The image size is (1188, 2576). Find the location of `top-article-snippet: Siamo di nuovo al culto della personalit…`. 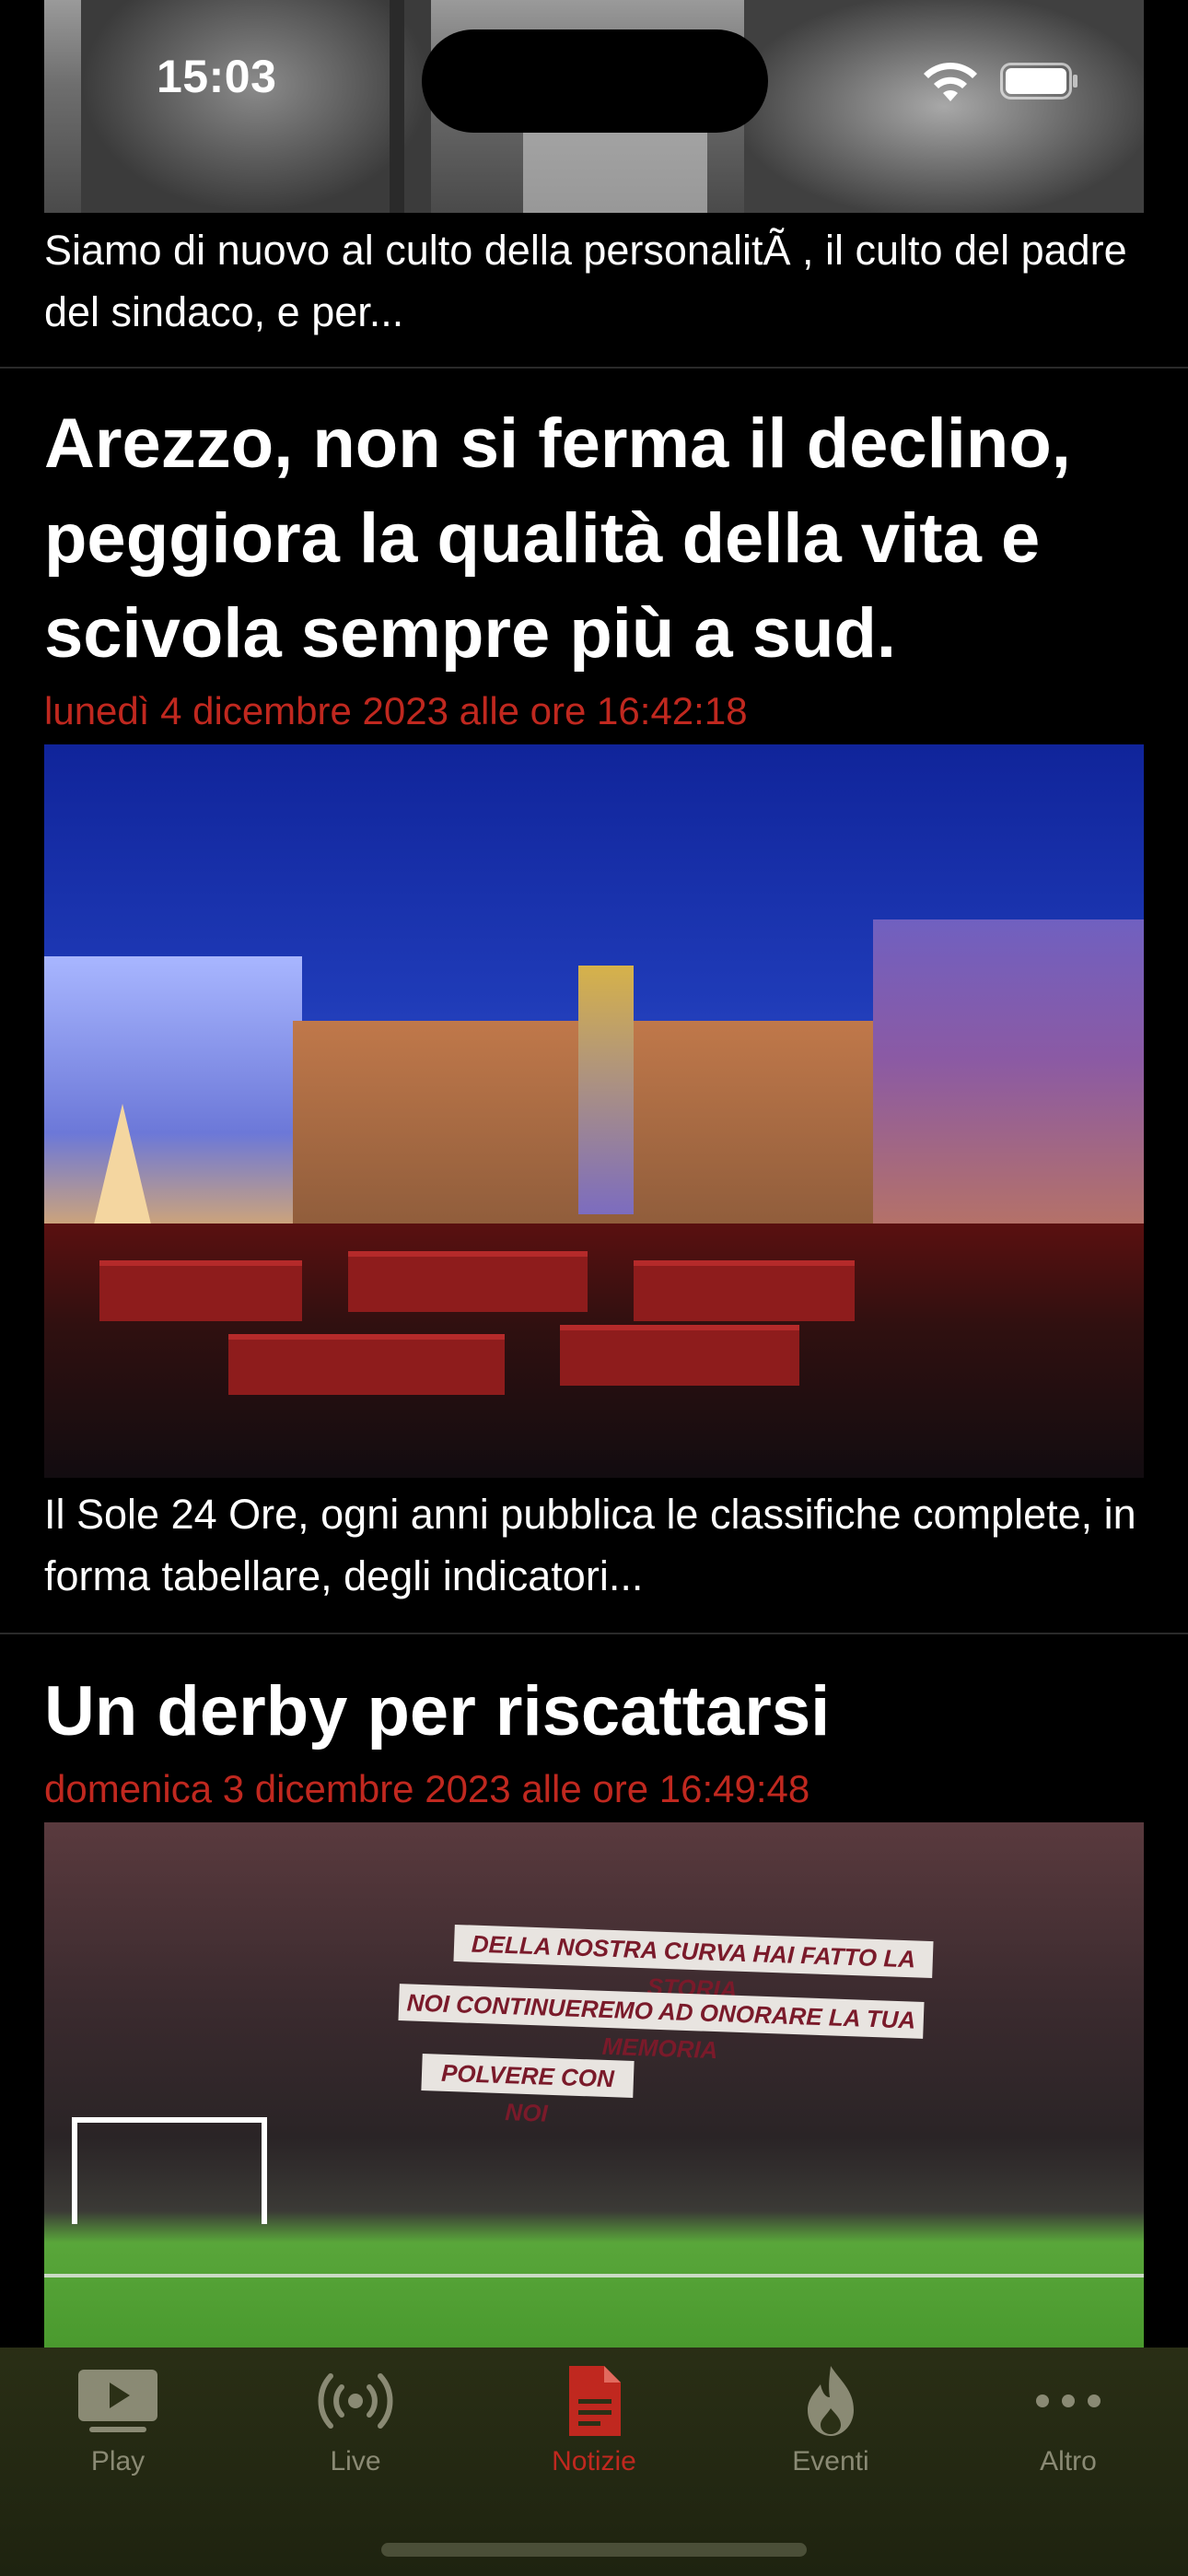

top-article-snippet: Siamo di nuovo al culto della personalit… is located at coordinates (596, 281).